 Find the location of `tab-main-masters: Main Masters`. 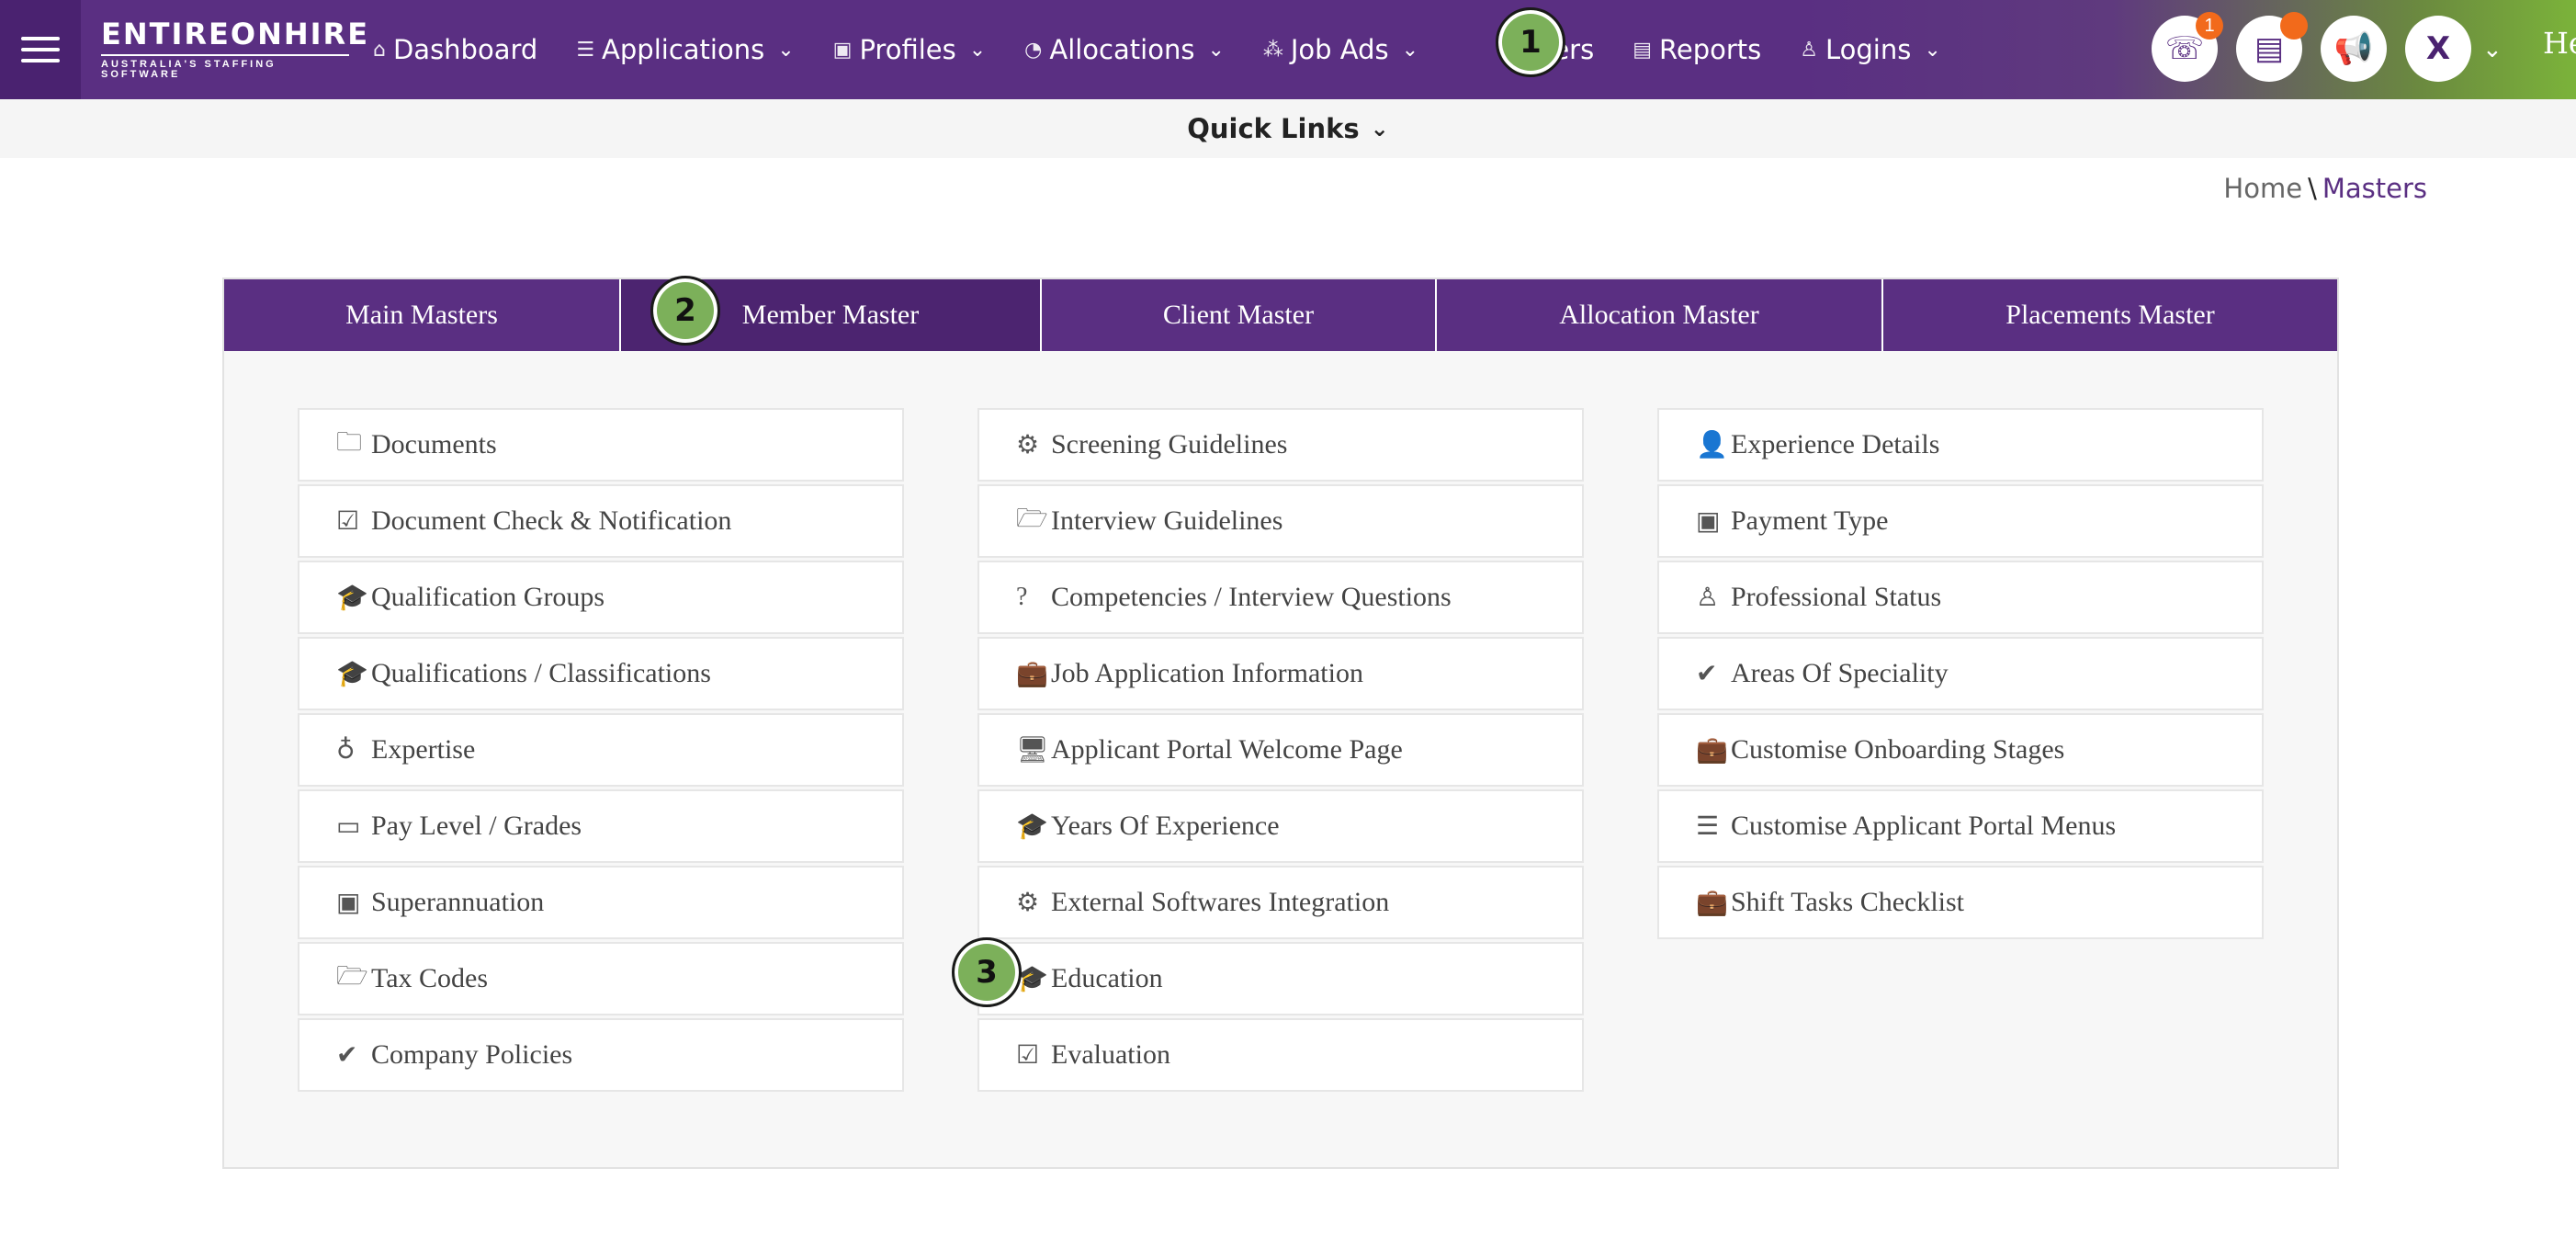

tab-main-masters: Main Masters is located at coordinates (422, 315).